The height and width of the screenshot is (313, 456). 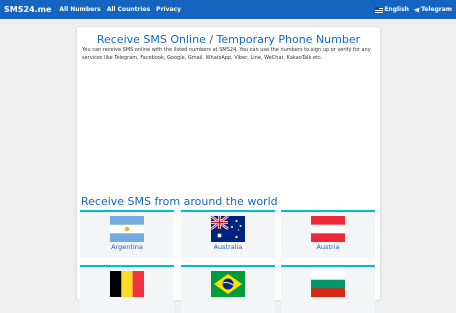 I want to click on bulgaria-flag-icon, so click(x=328, y=284).